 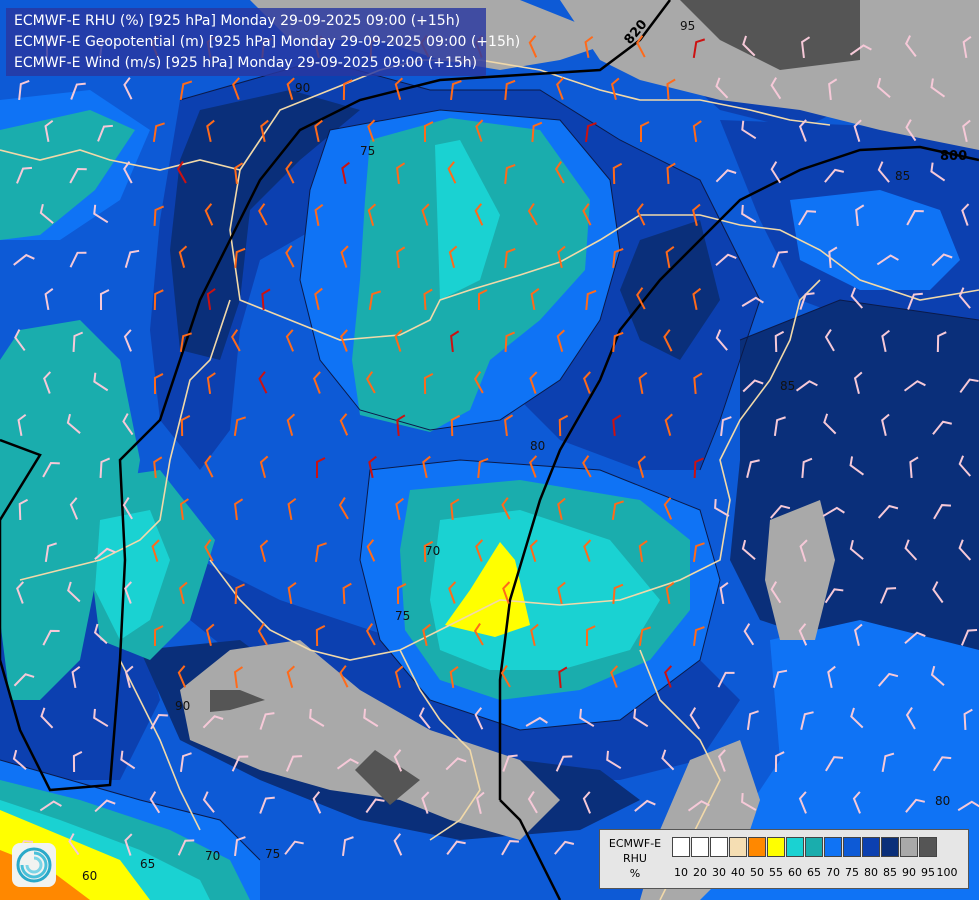 I want to click on legend-tick-label: 75, so click(x=852, y=872).